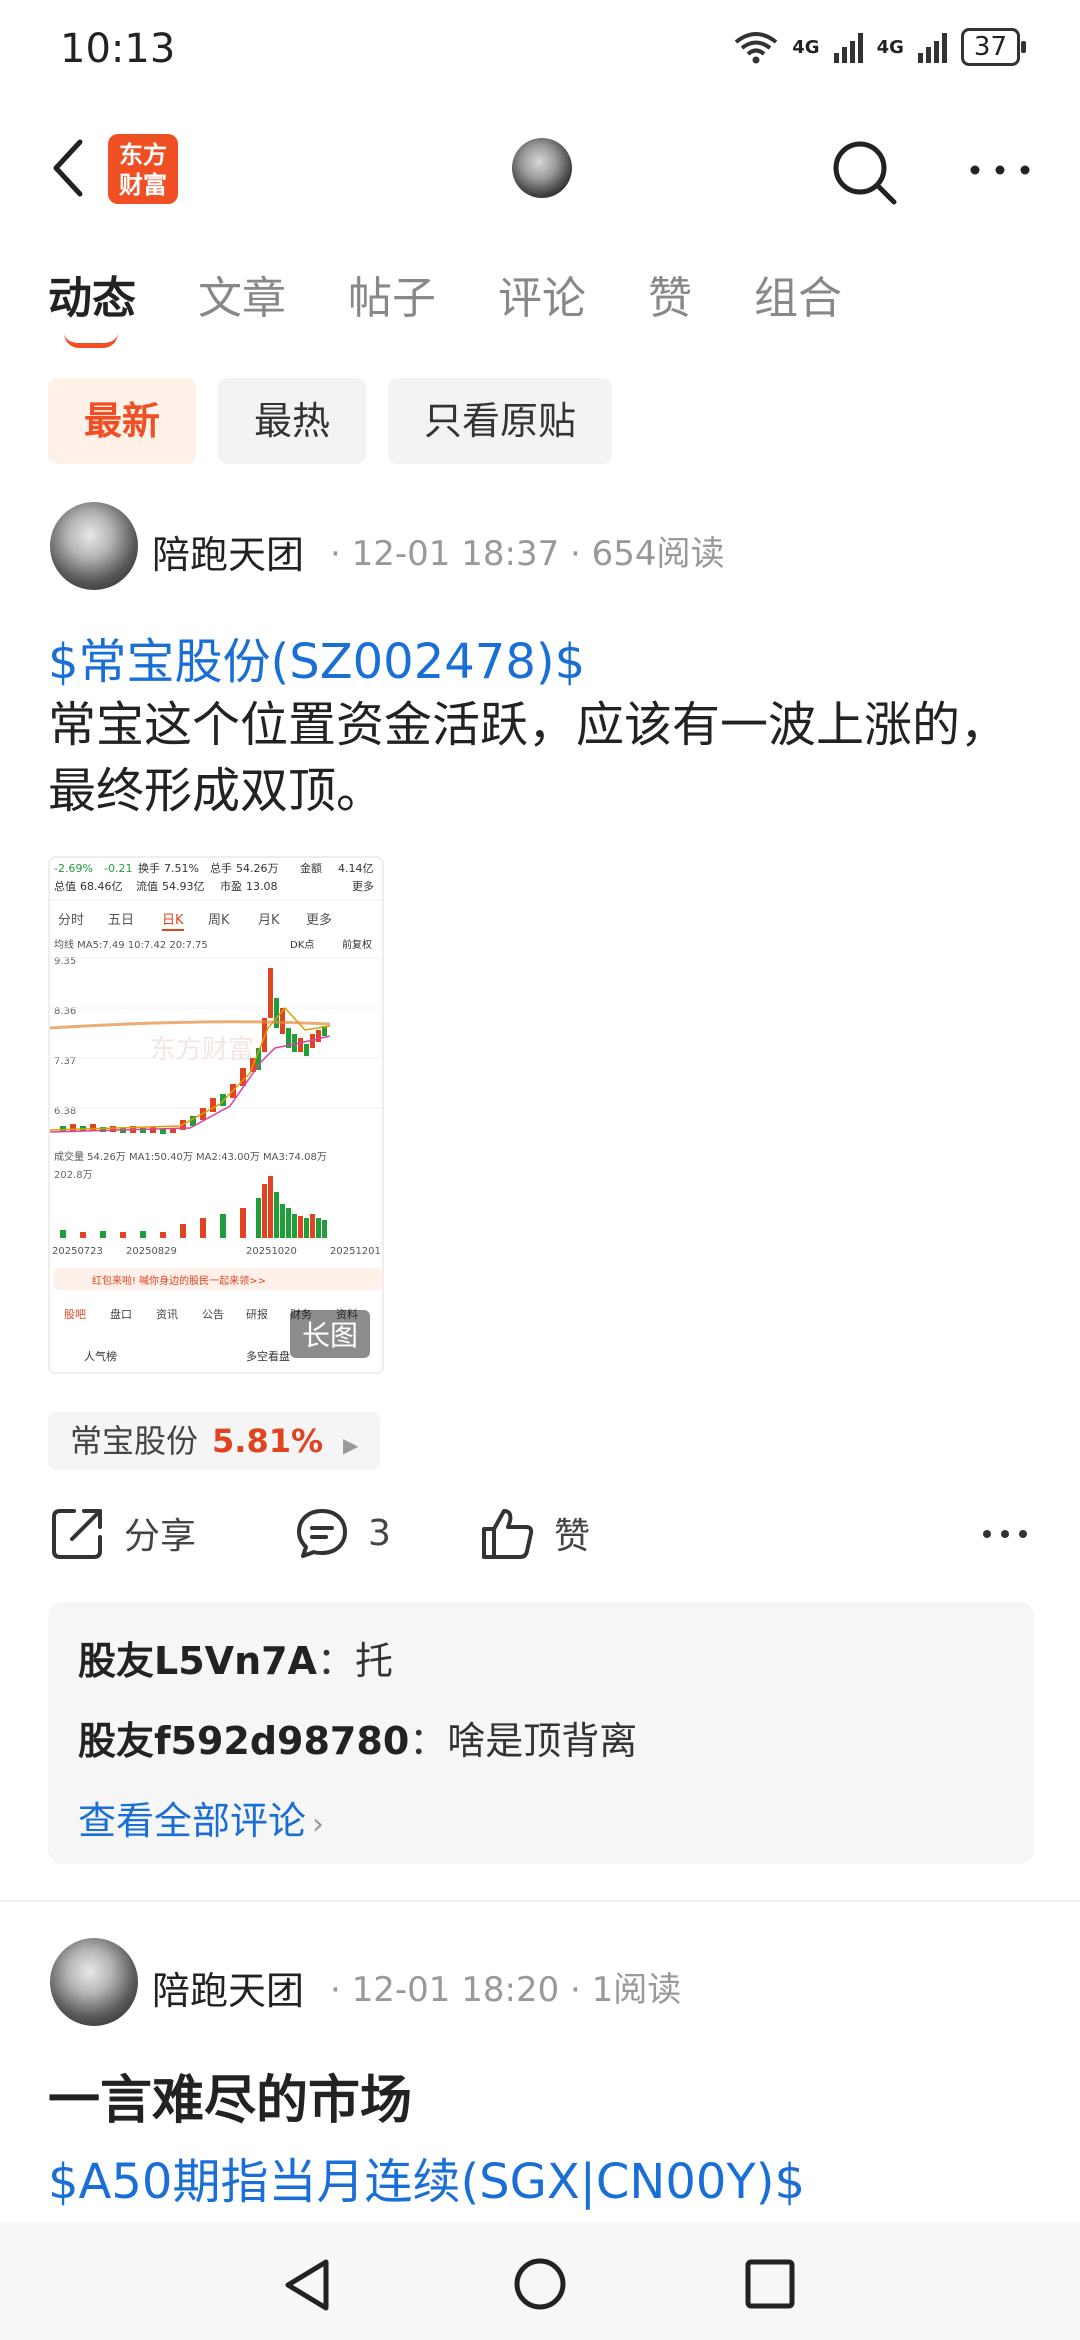 The width and height of the screenshot is (1080, 2340). I want to click on filter-latest: 最新, so click(122, 421).